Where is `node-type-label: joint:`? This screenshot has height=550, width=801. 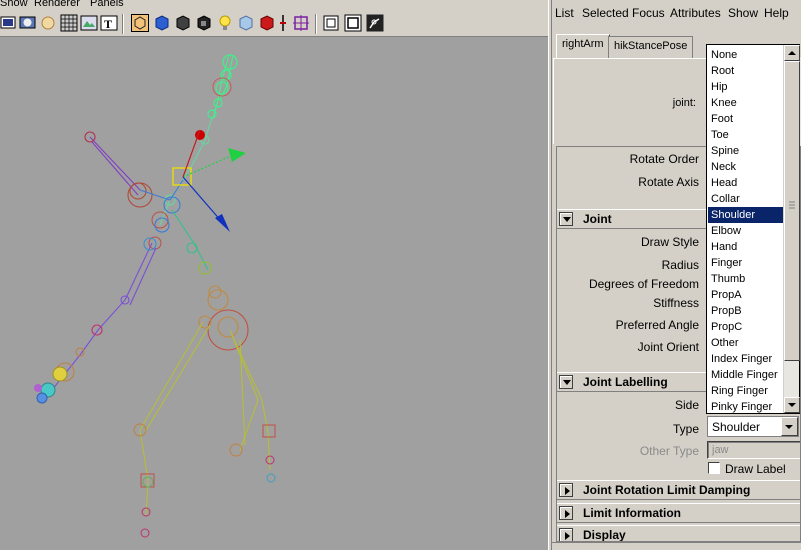
node-type-label: joint: is located at coordinates (684, 103).